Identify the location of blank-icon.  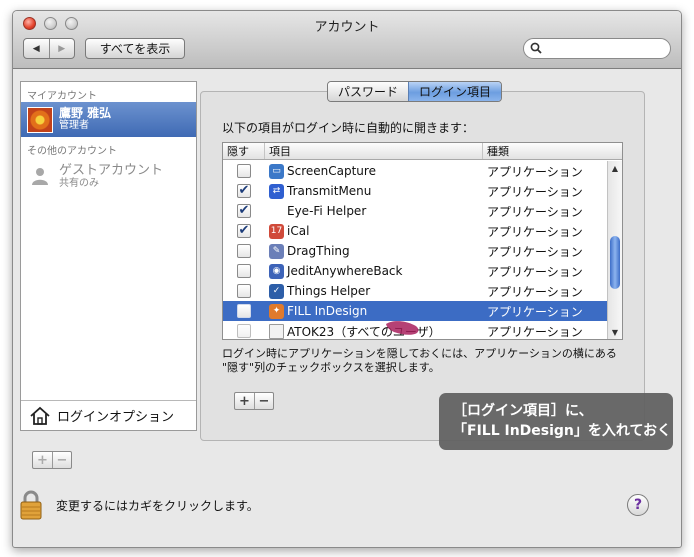
(276, 211).